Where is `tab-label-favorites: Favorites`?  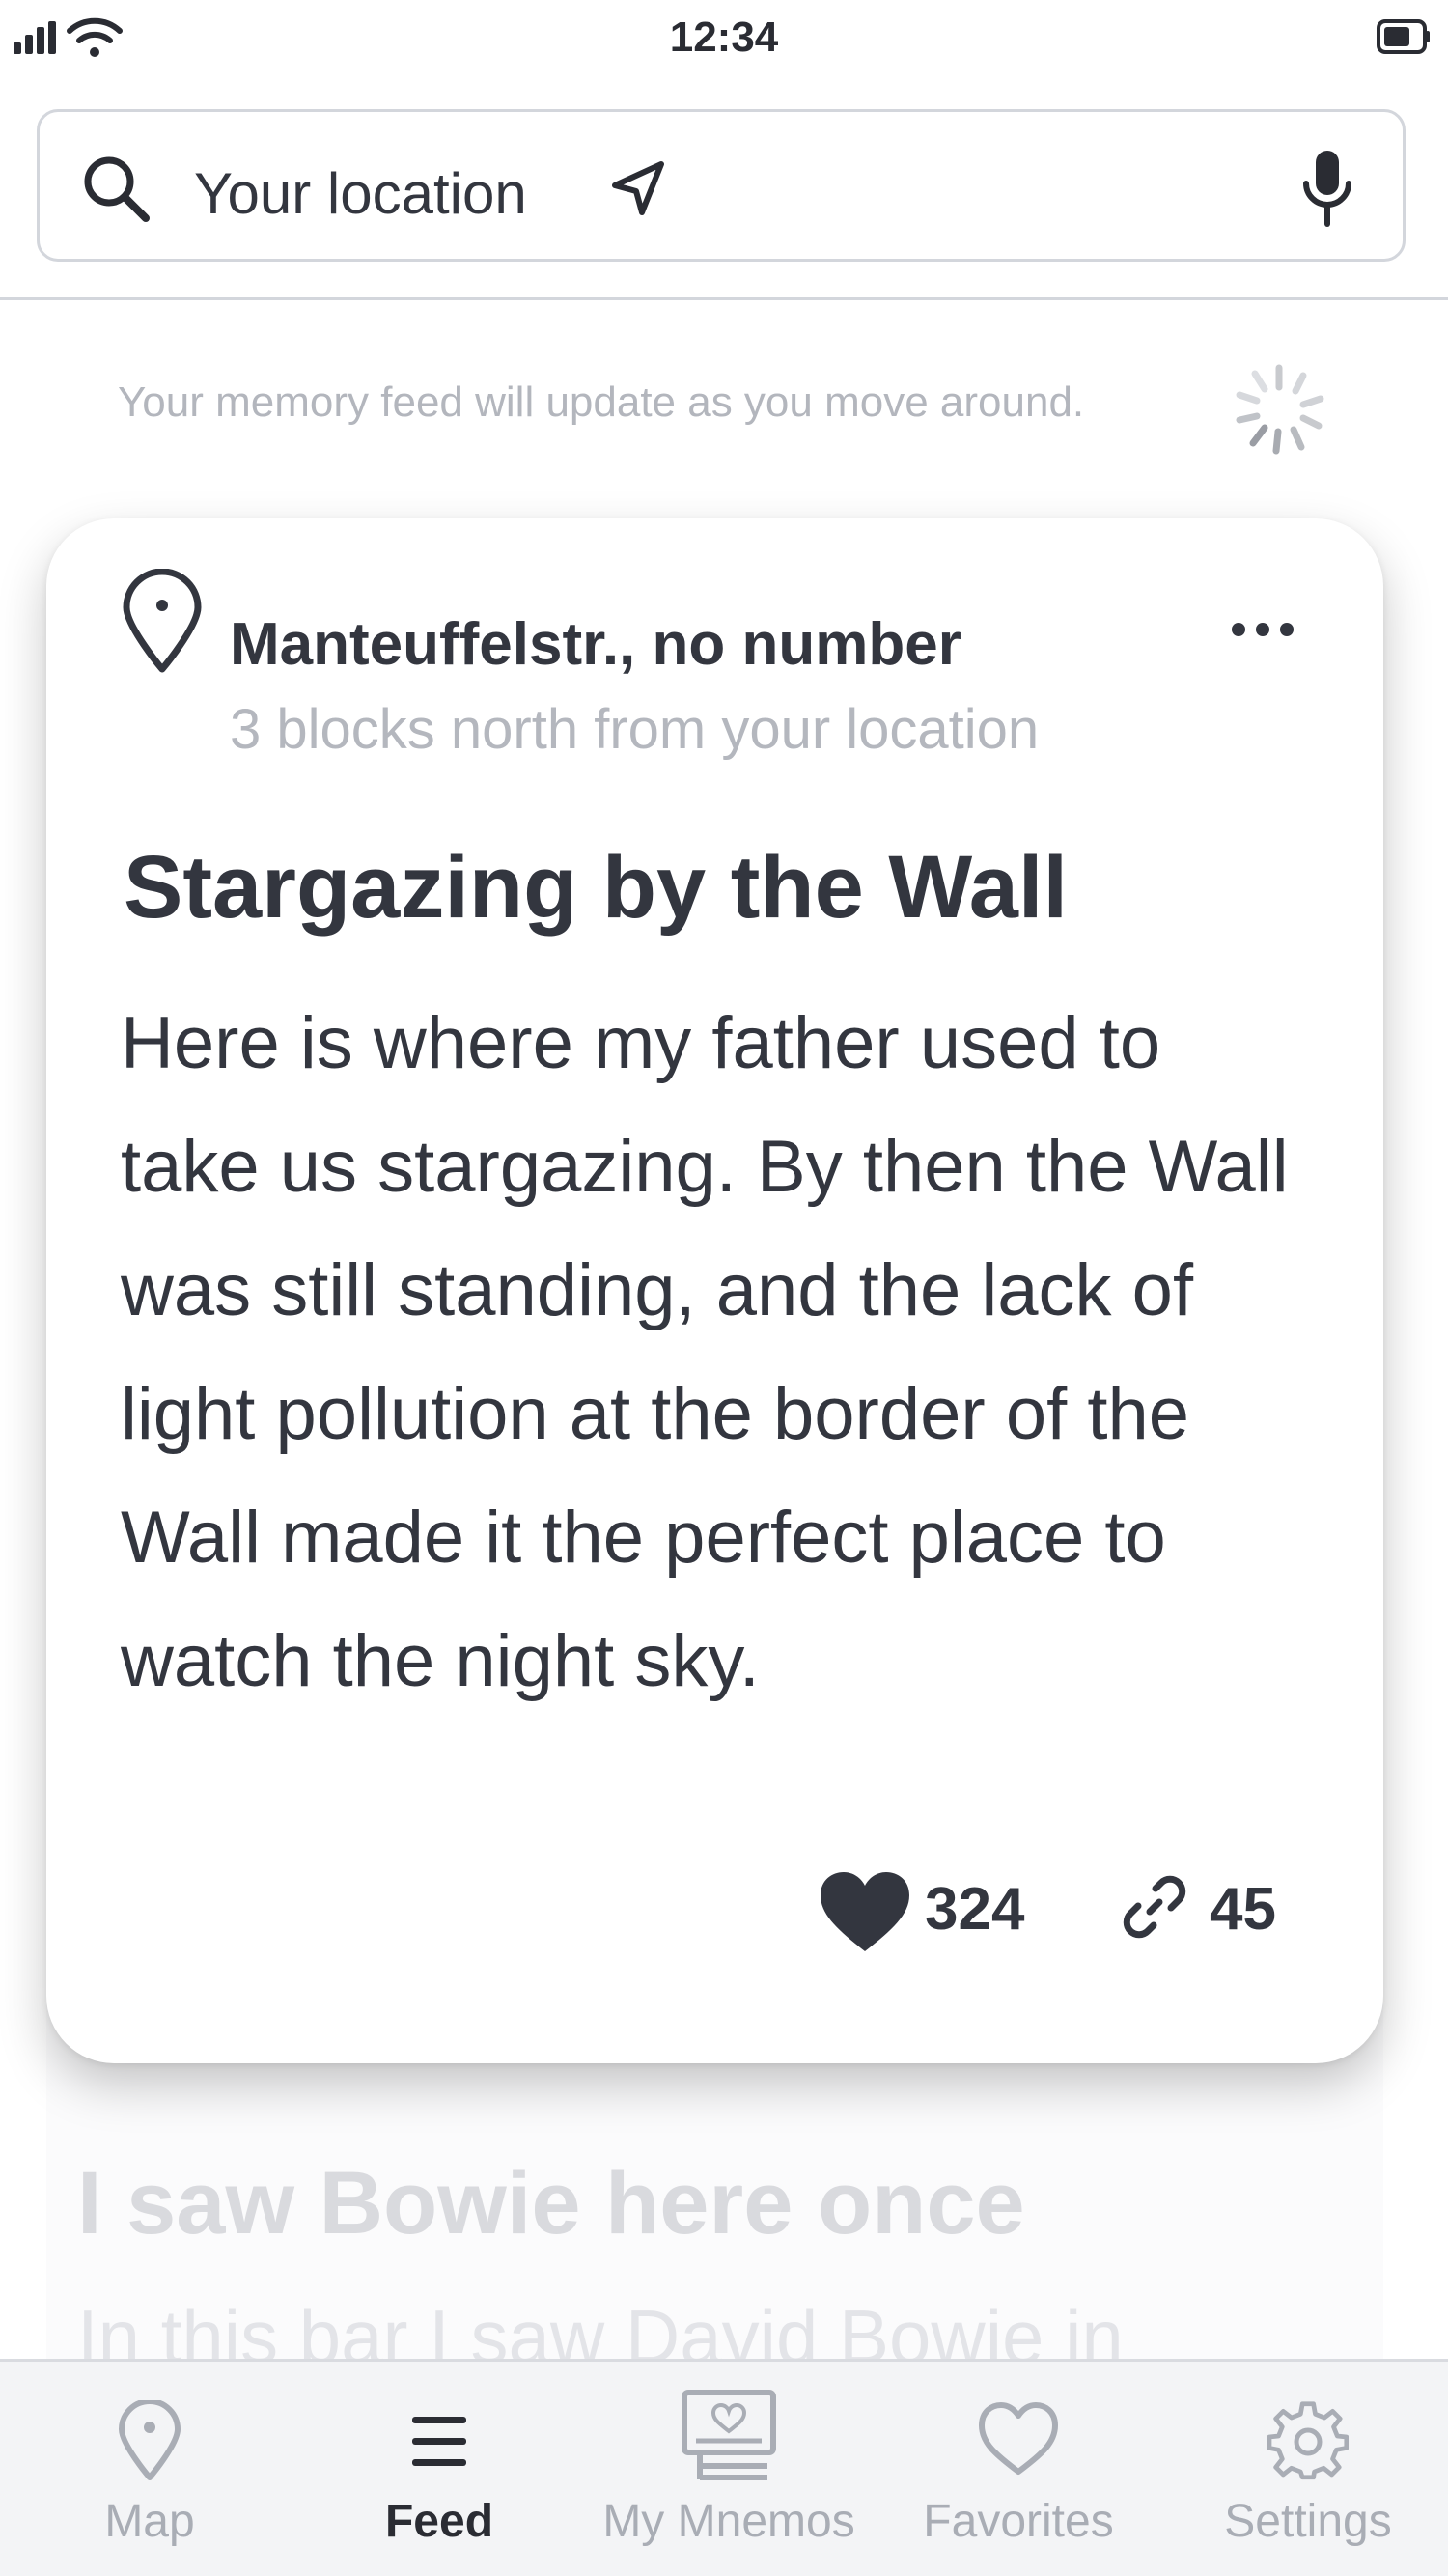 tab-label-favorites: Favorites is located at coordinates (1019, 2522).